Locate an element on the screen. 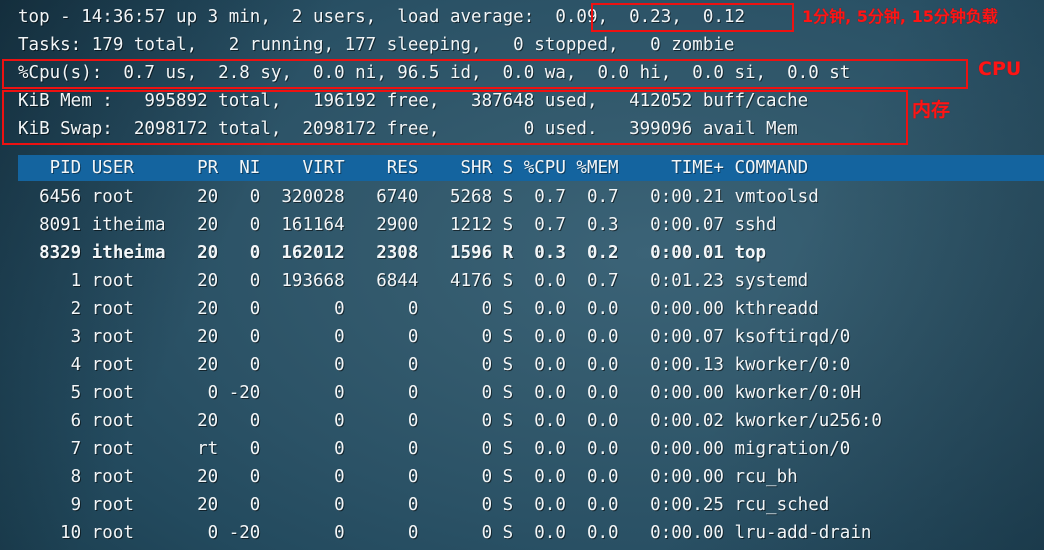 This screenshot has width=1044, height=550. memory-highlight-box is located at coordinates (455, 117).